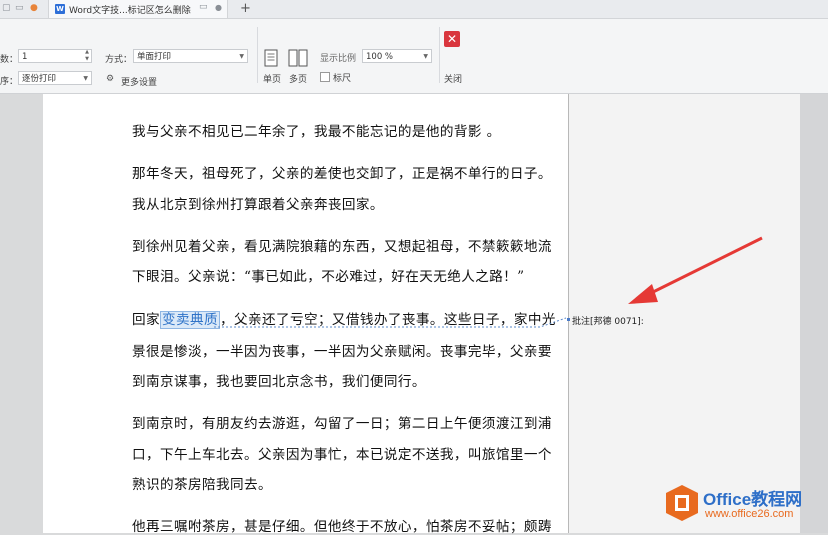 The height and width of the screenshot is (535, 828). I want to click on comment-balloon: 批注[邦德 0071]:, so click(608, 320).